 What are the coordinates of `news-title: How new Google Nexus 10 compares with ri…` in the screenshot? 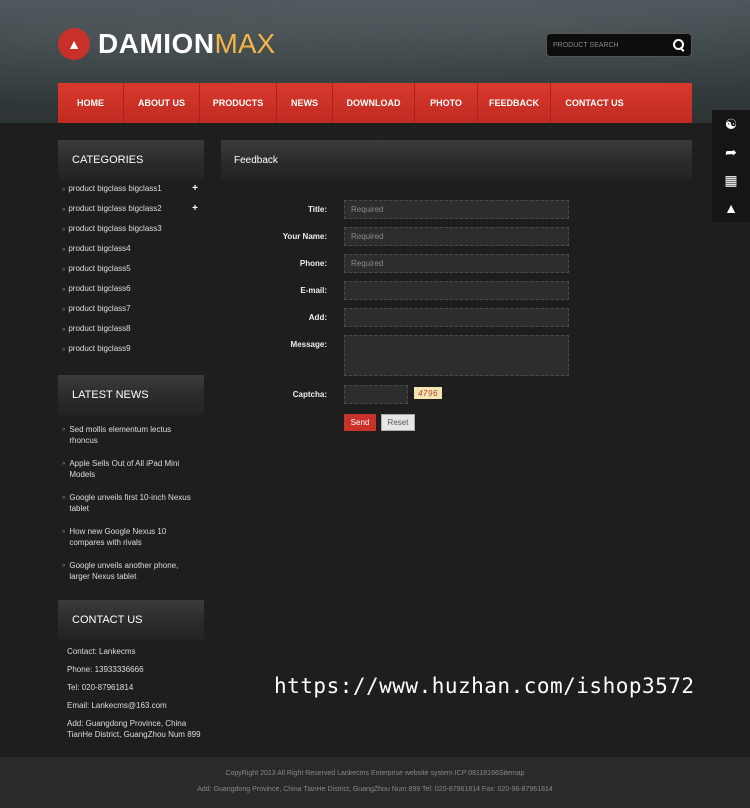 It's located at (118, 537).